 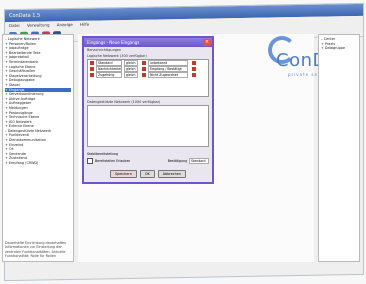 What do you see at coordinates (38, 24) in the screenshot?
I see `menu-verwaltung: Verwaltung` at bounding box center [38, 24].